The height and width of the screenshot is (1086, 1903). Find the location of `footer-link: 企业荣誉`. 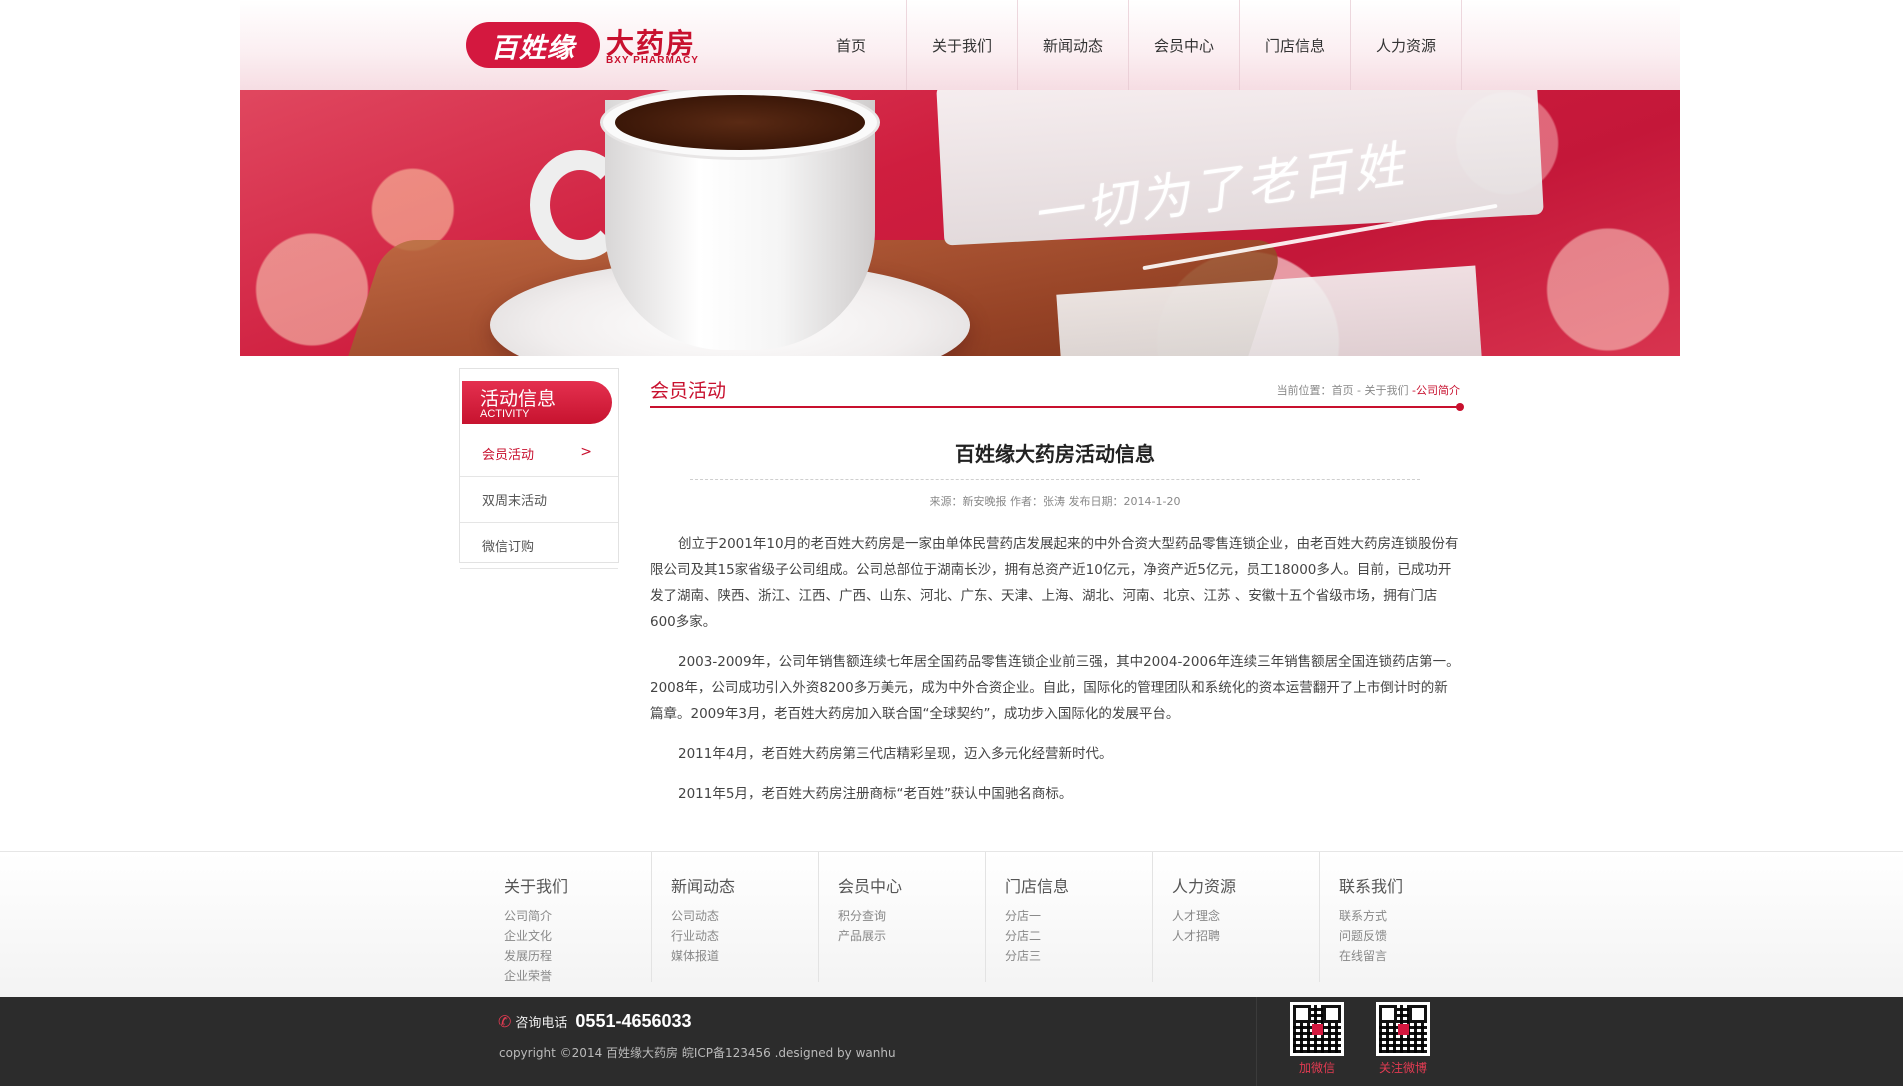

footer-link: 企业荣誉 is located at coordinates (577, 976).